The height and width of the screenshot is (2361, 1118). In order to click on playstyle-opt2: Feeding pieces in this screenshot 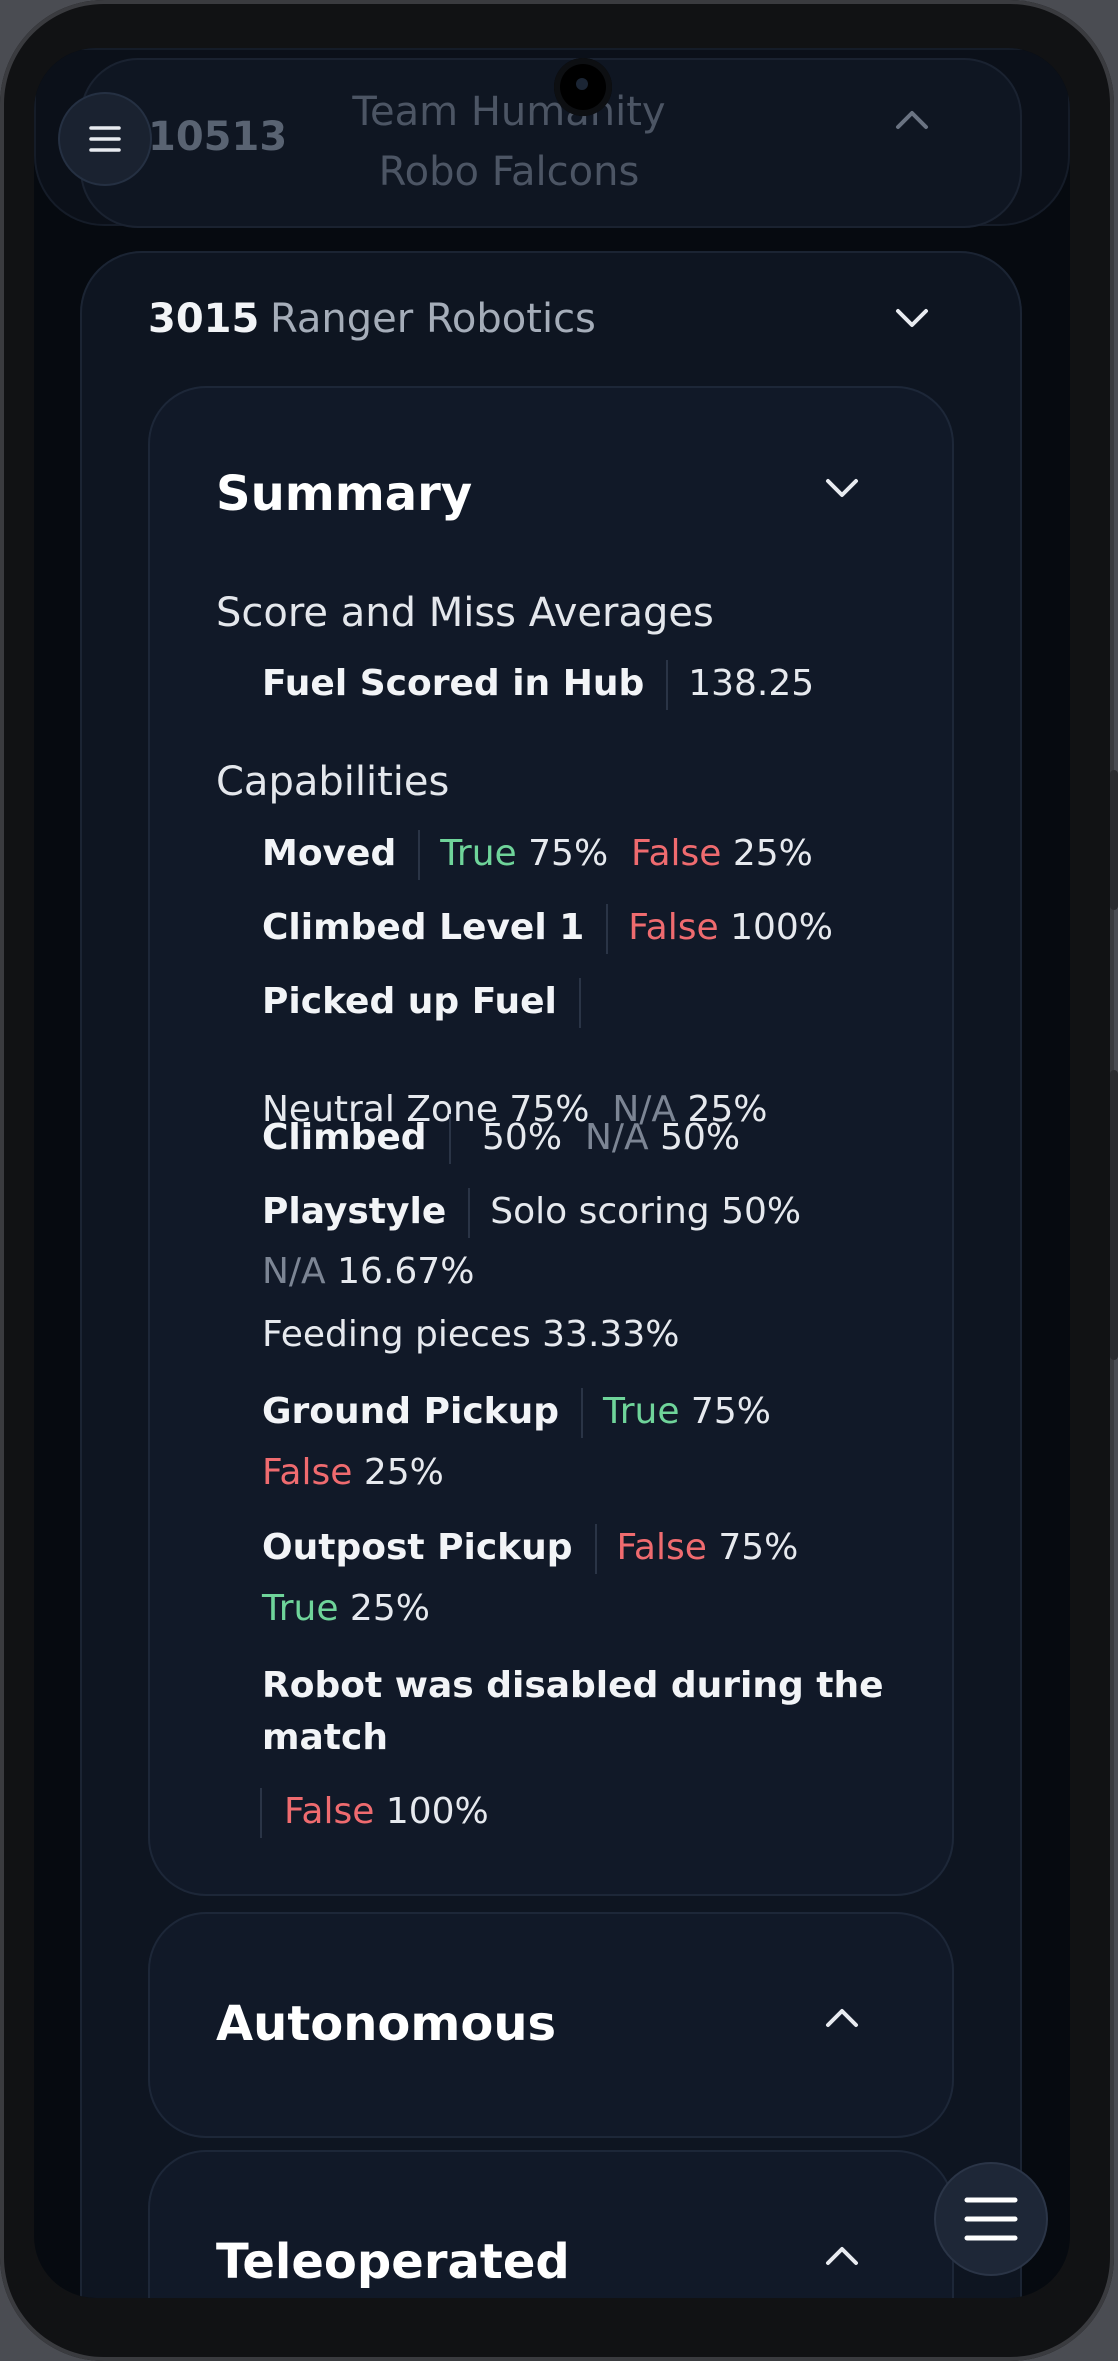, I will do `click(396, 1334)`.